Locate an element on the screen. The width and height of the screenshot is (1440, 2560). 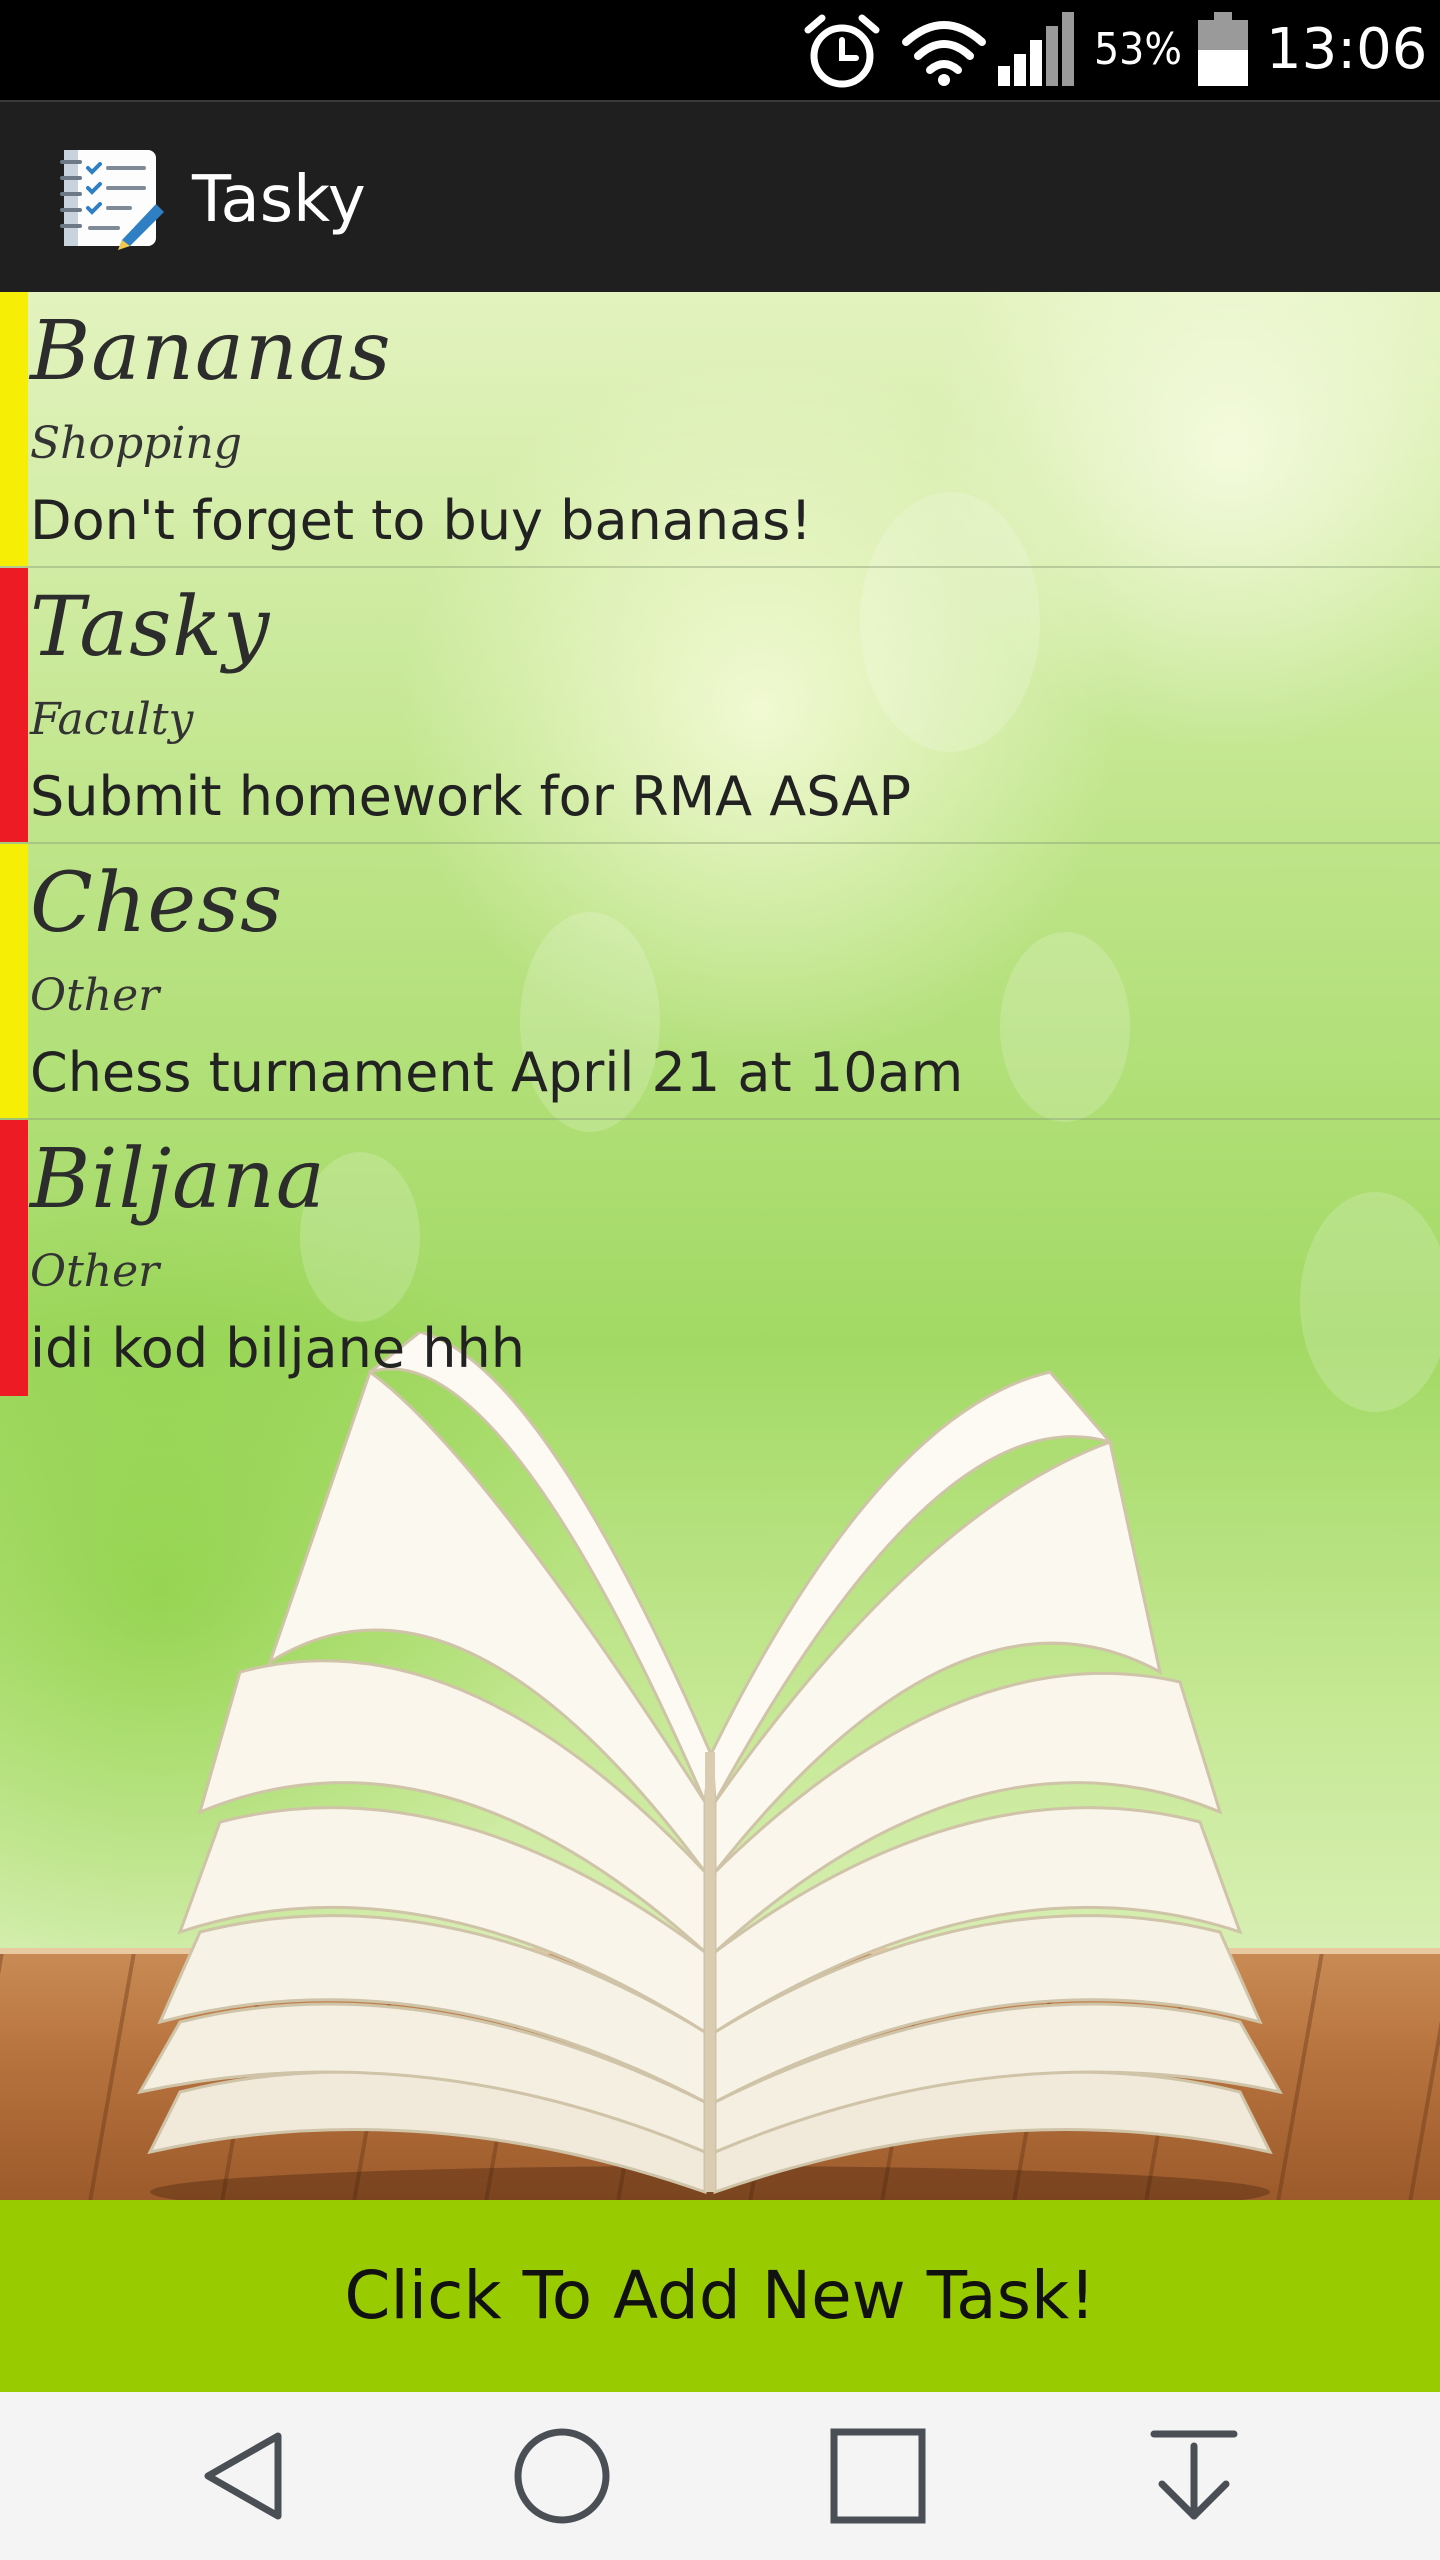
home-icon is located at coordinates (562, 2476).